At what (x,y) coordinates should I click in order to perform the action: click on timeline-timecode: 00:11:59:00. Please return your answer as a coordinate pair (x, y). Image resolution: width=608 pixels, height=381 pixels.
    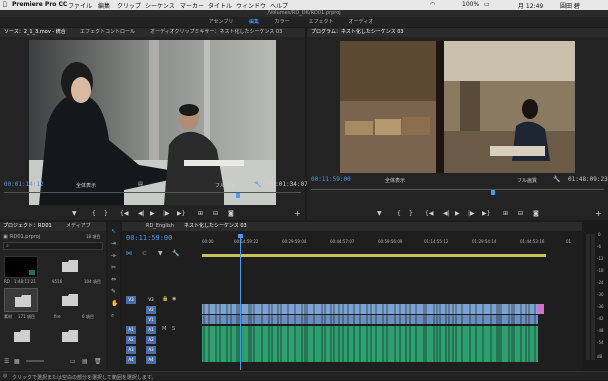
    Looking at the image, I should click on (149, 238).